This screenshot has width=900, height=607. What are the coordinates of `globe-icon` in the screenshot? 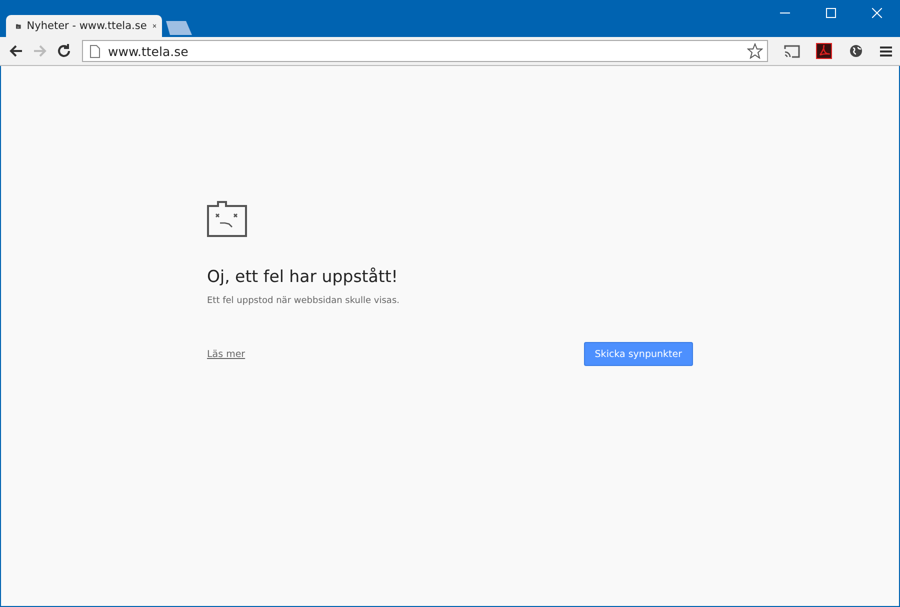 It's located at (856, 51).